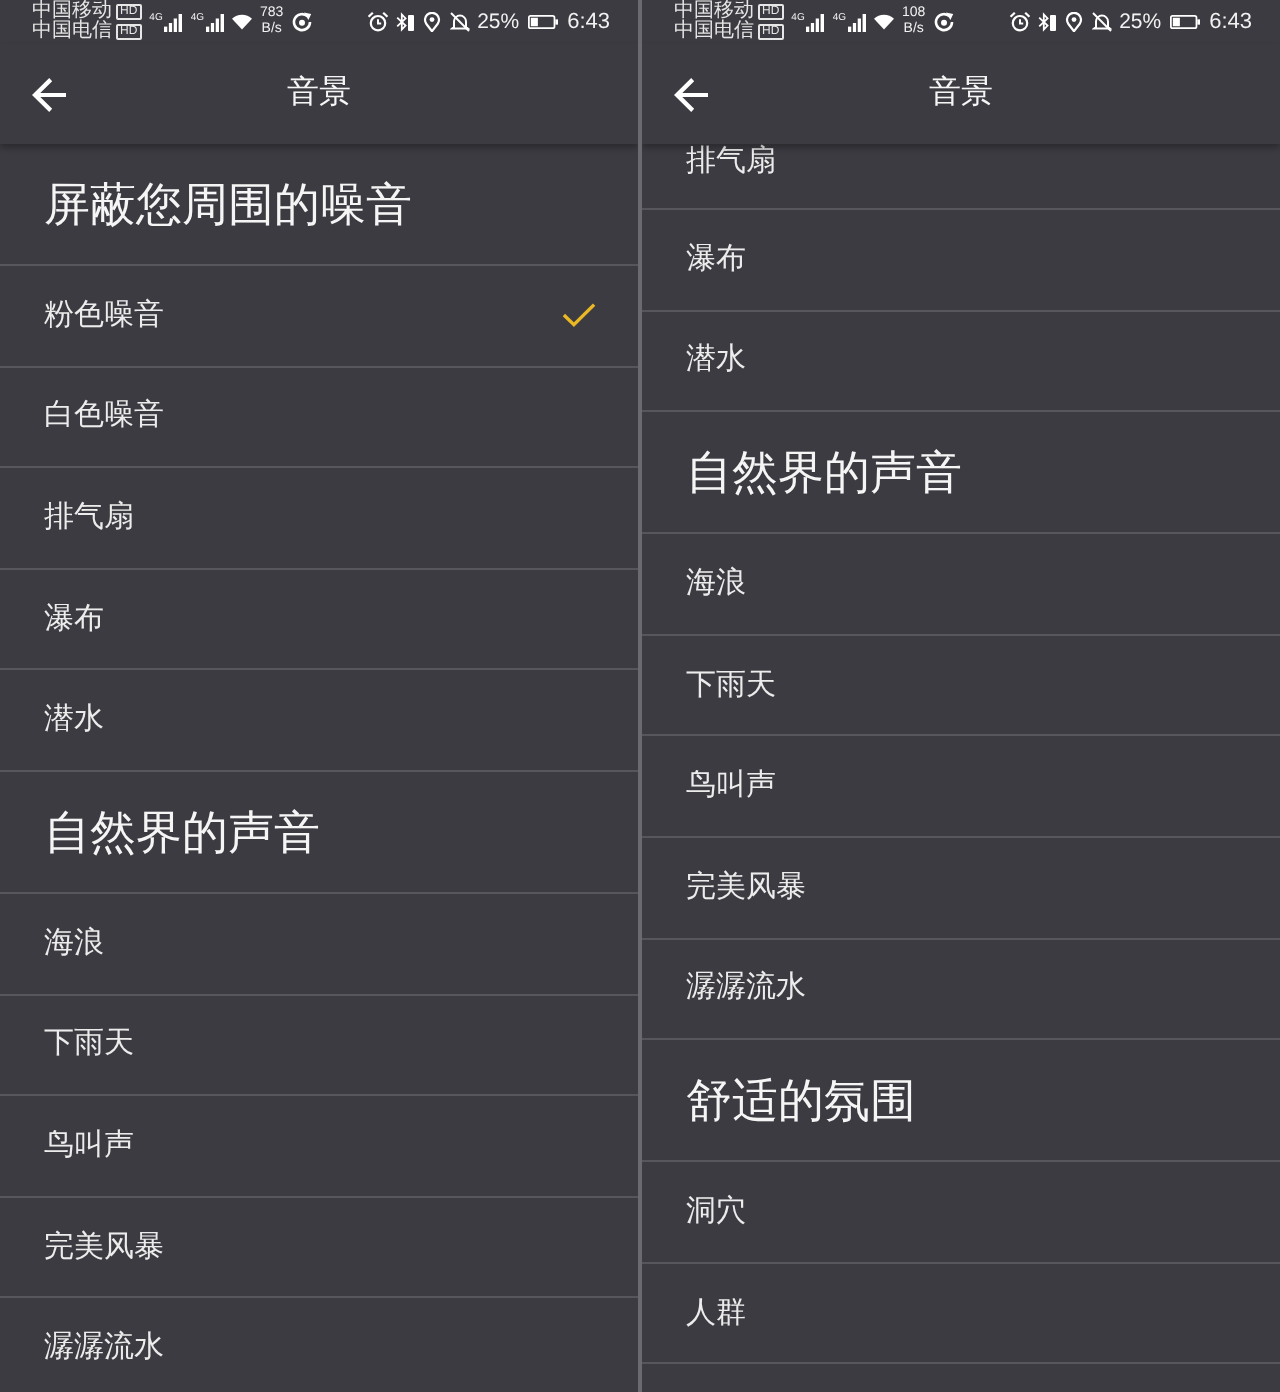  Describe the element at coordinates (961, 177) in the screenshot. I see `sound-option: 排气扇` at that location.